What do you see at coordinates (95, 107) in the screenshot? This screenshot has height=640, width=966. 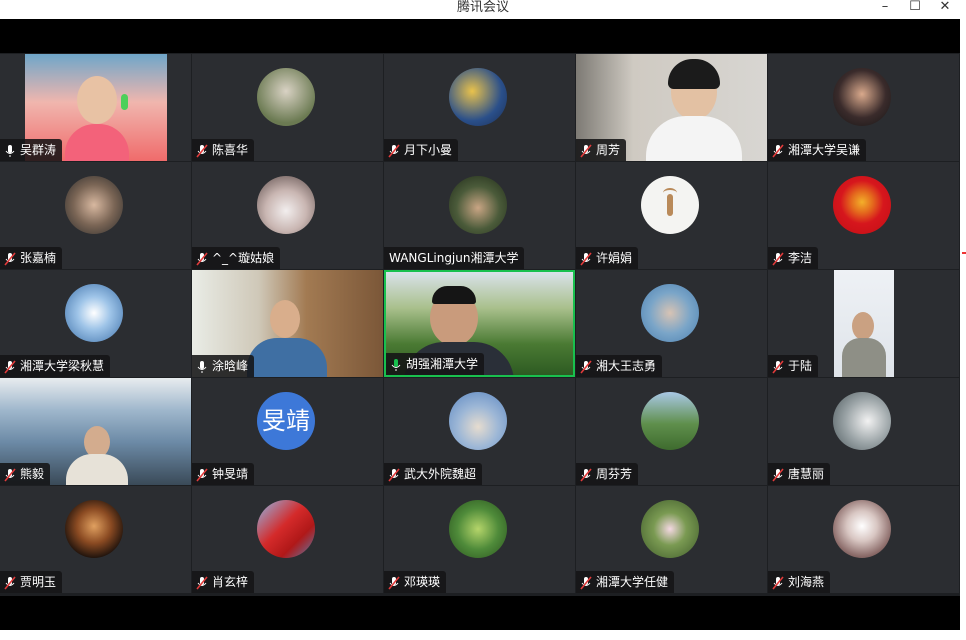 I see `participant-tile: 吴群涛` at bounding box center [95, 107].